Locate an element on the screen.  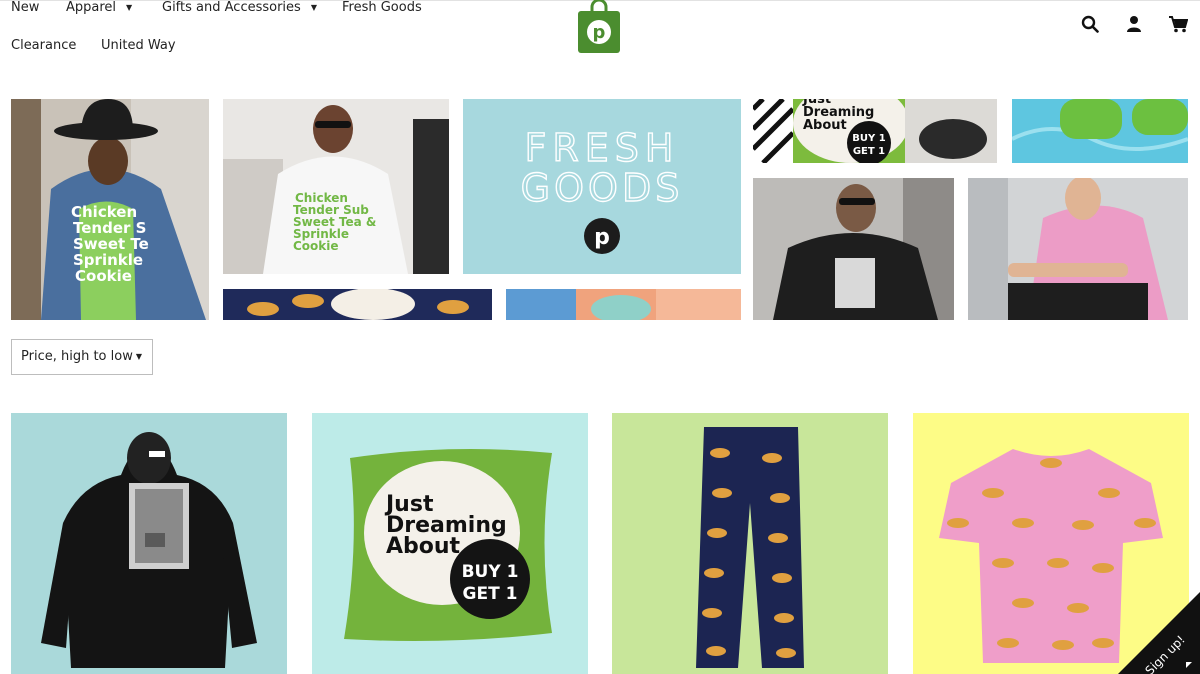
nav-clearance-label: Clearance is located at coordinates (44, 45).